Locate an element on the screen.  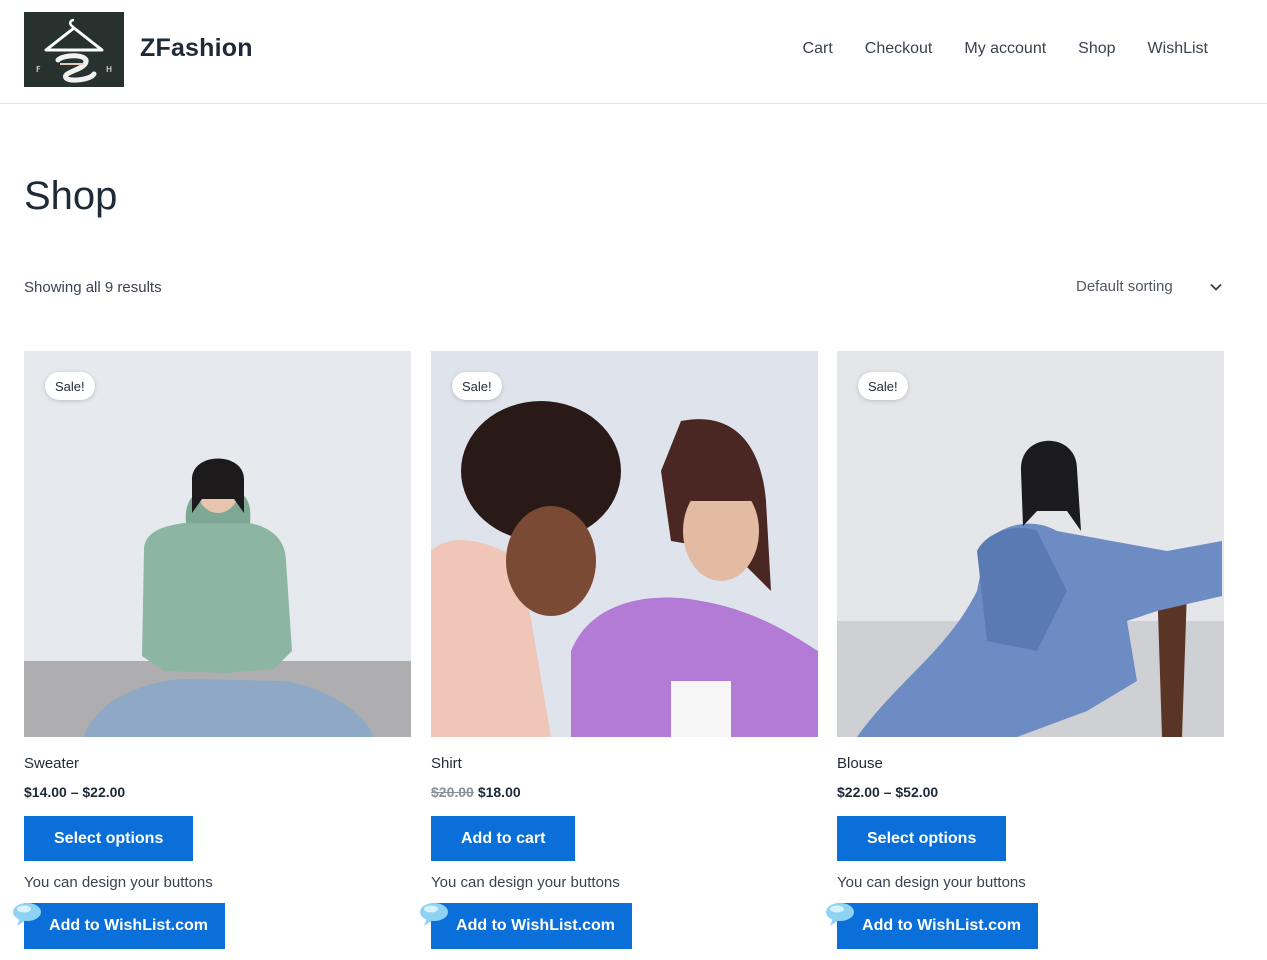
product-price: $14.00 – $22.00 is located at coordinates (74, 792).